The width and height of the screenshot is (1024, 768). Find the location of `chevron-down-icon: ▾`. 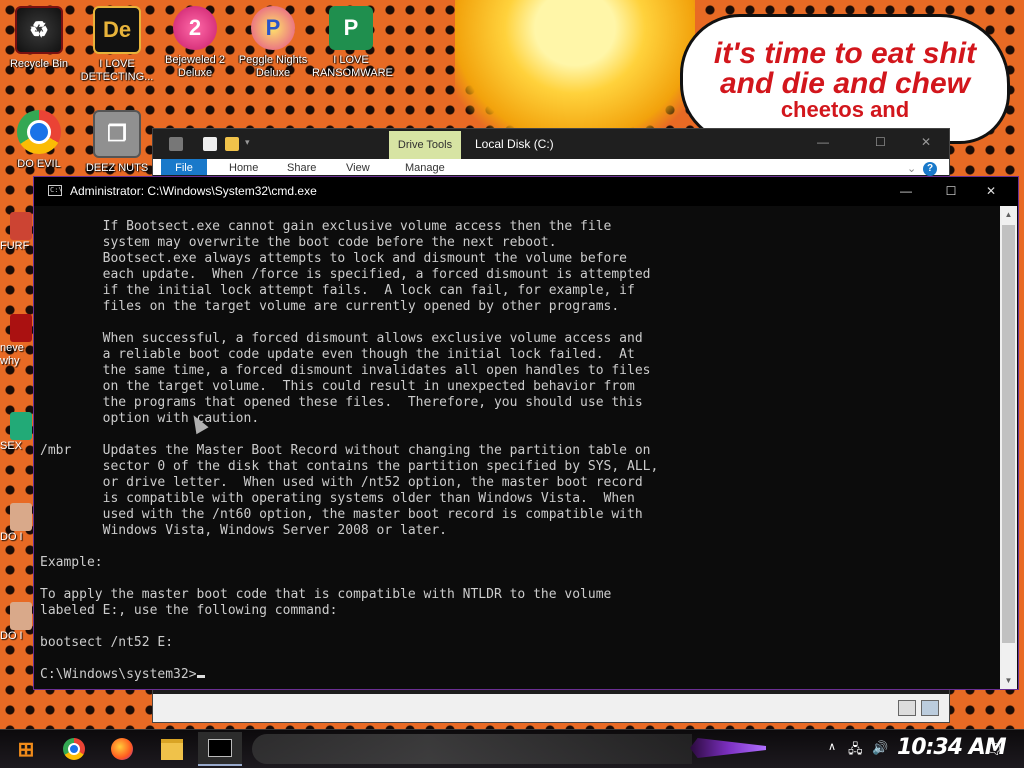

chevron-down-icon: ▾ is located at coordinates (249, 144).